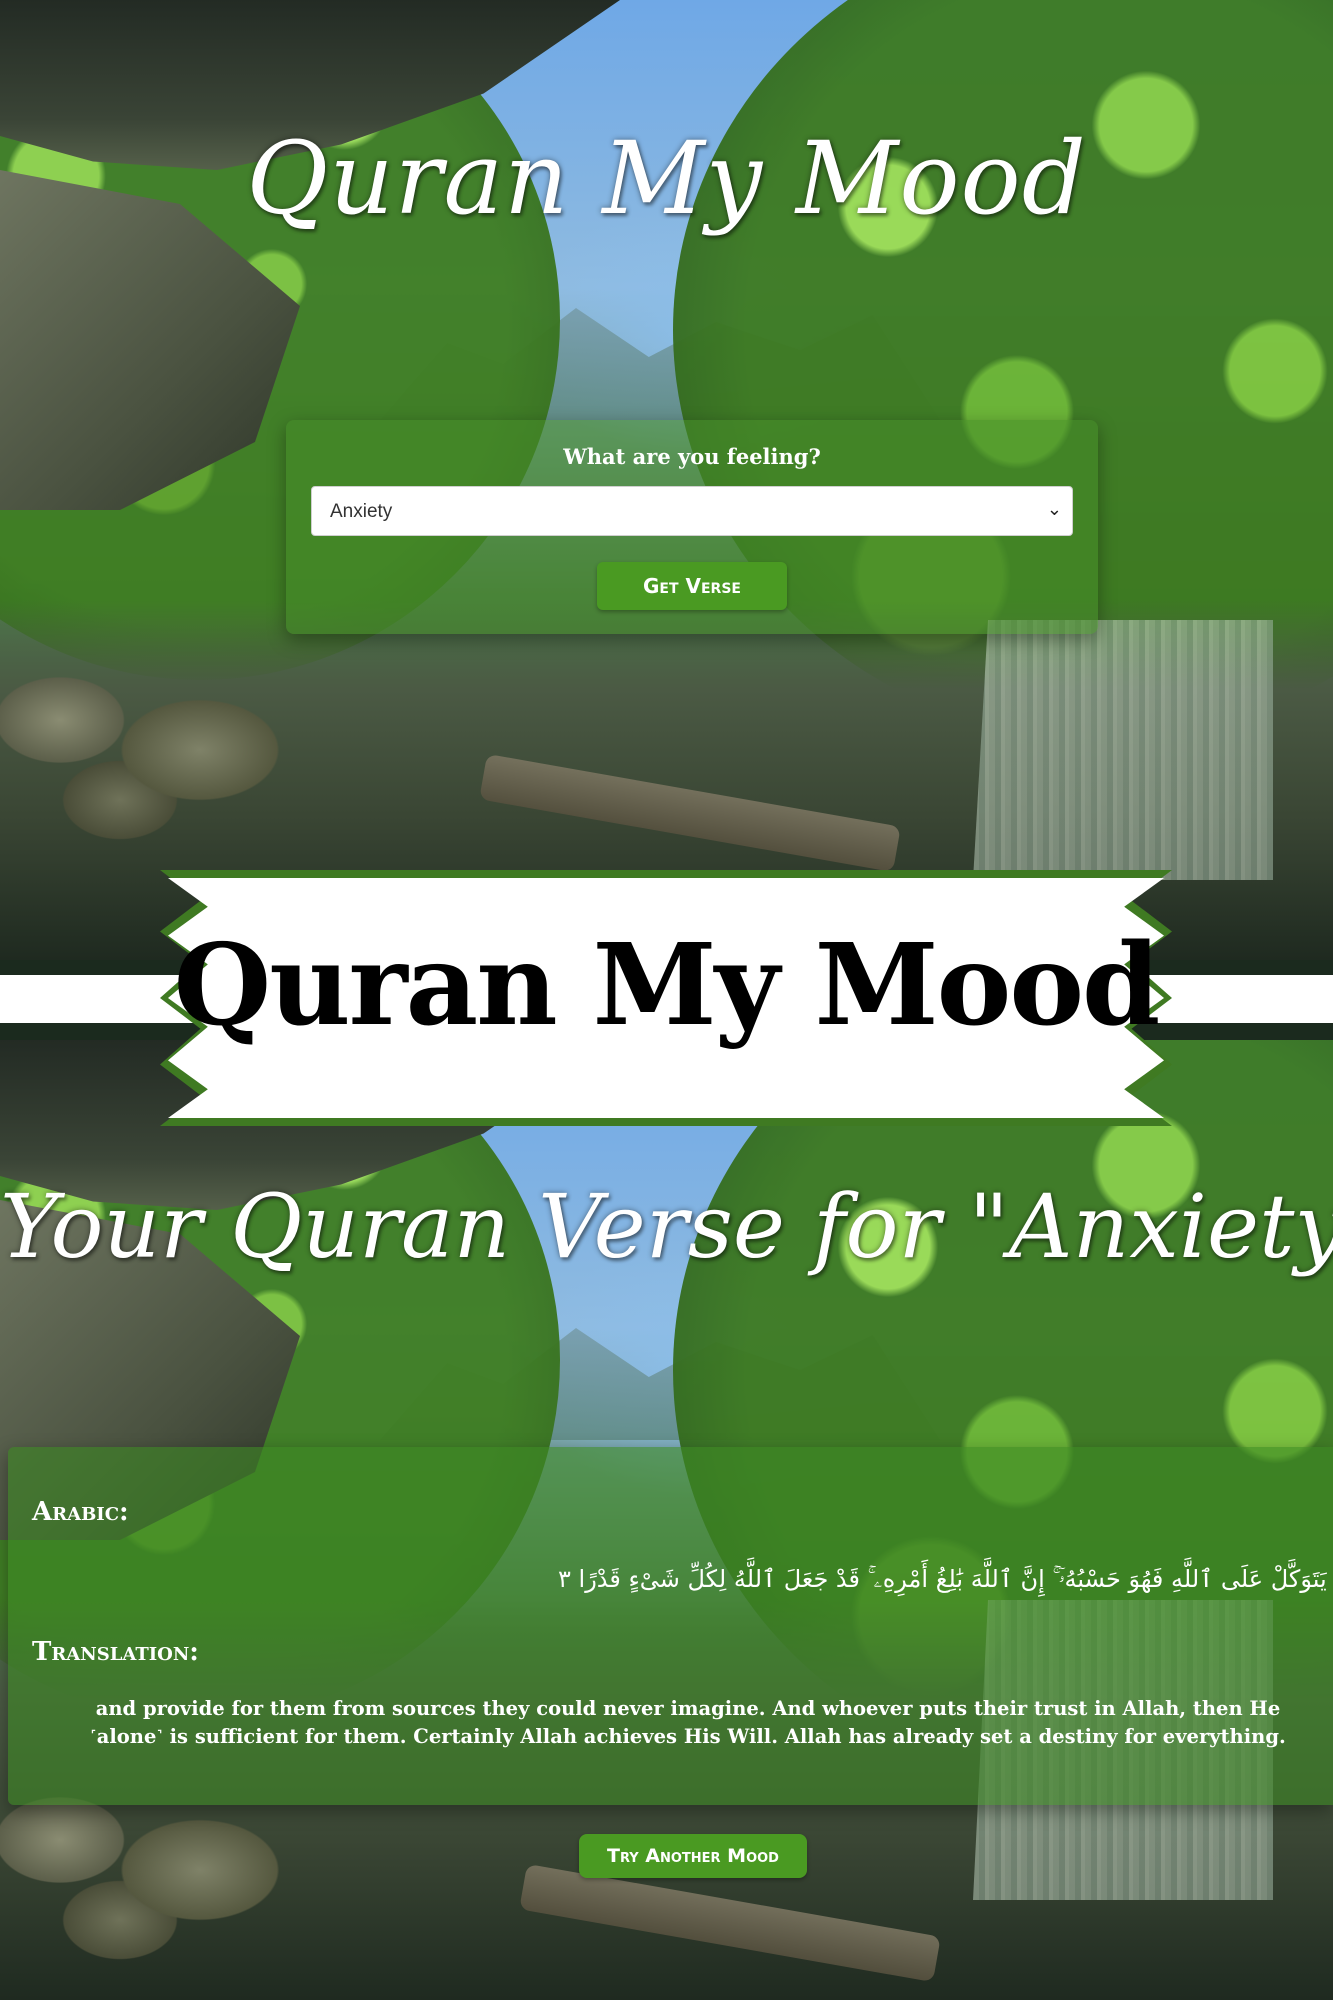 Image resolution: width=1333 pixels, height=2000 pixels. What do you see at coordinates (692, 456) in the screenshot?
I see `mood-question-label: What are you feeling?` at bounding box center [692, 456].